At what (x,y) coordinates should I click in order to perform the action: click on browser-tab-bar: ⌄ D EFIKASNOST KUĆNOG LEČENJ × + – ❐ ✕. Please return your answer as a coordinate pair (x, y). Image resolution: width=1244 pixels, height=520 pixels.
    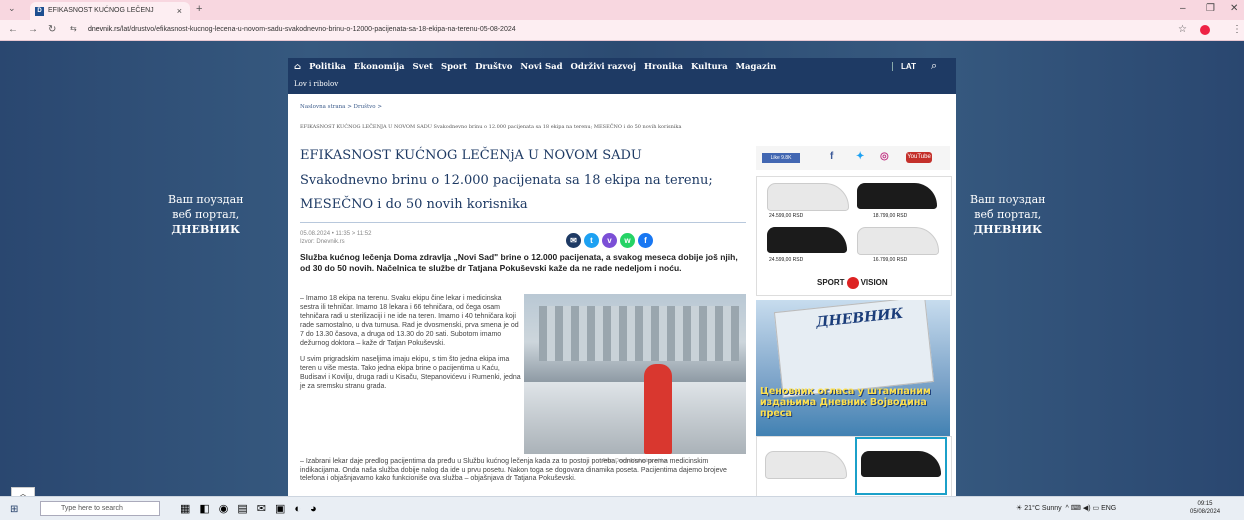
    Looking at the image, I should click on (622, 10).